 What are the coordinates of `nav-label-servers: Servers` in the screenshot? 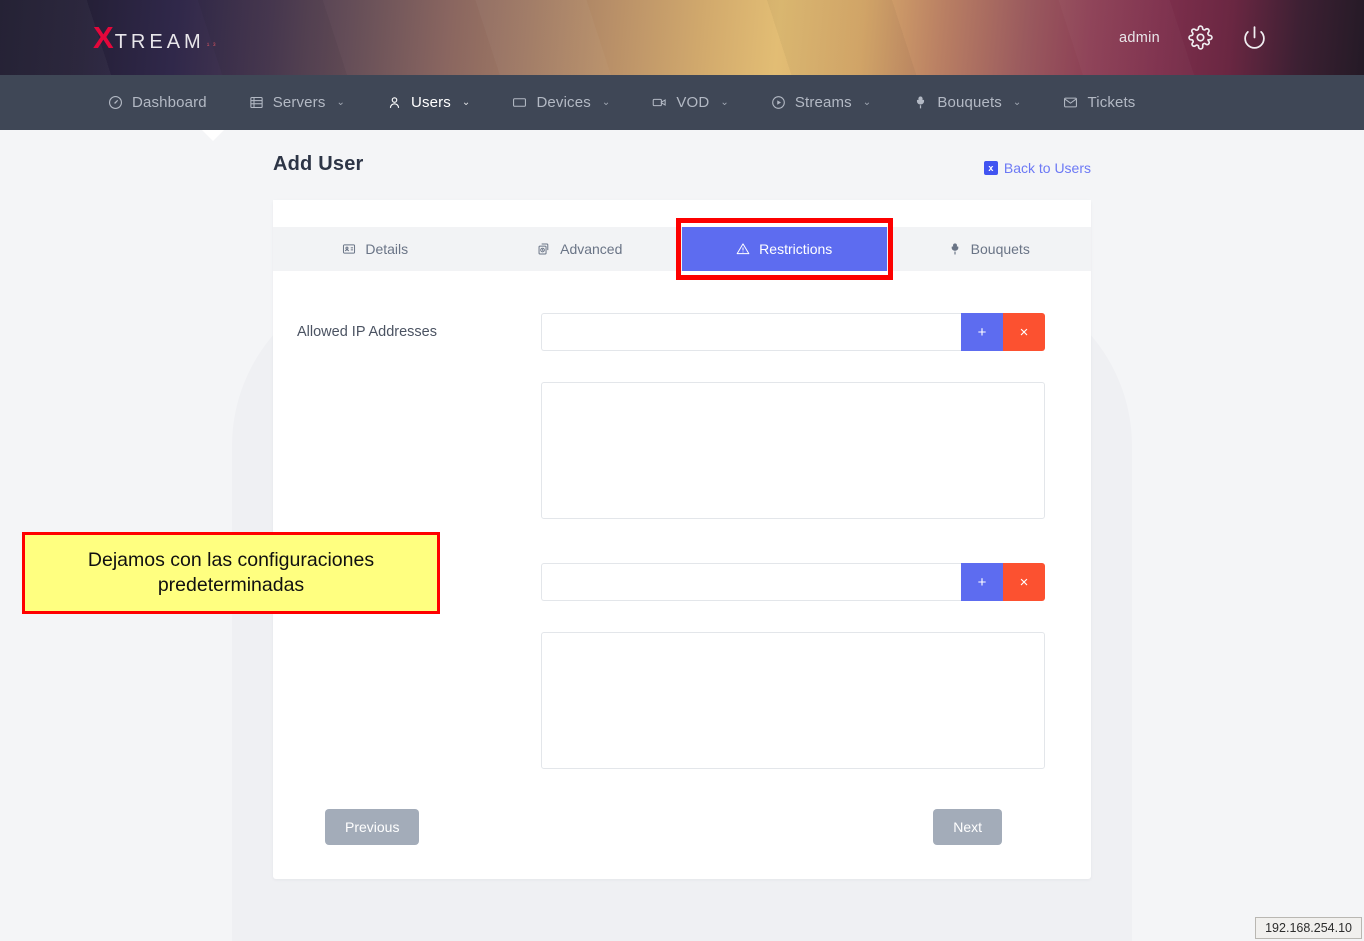 It's located at (299, 102).